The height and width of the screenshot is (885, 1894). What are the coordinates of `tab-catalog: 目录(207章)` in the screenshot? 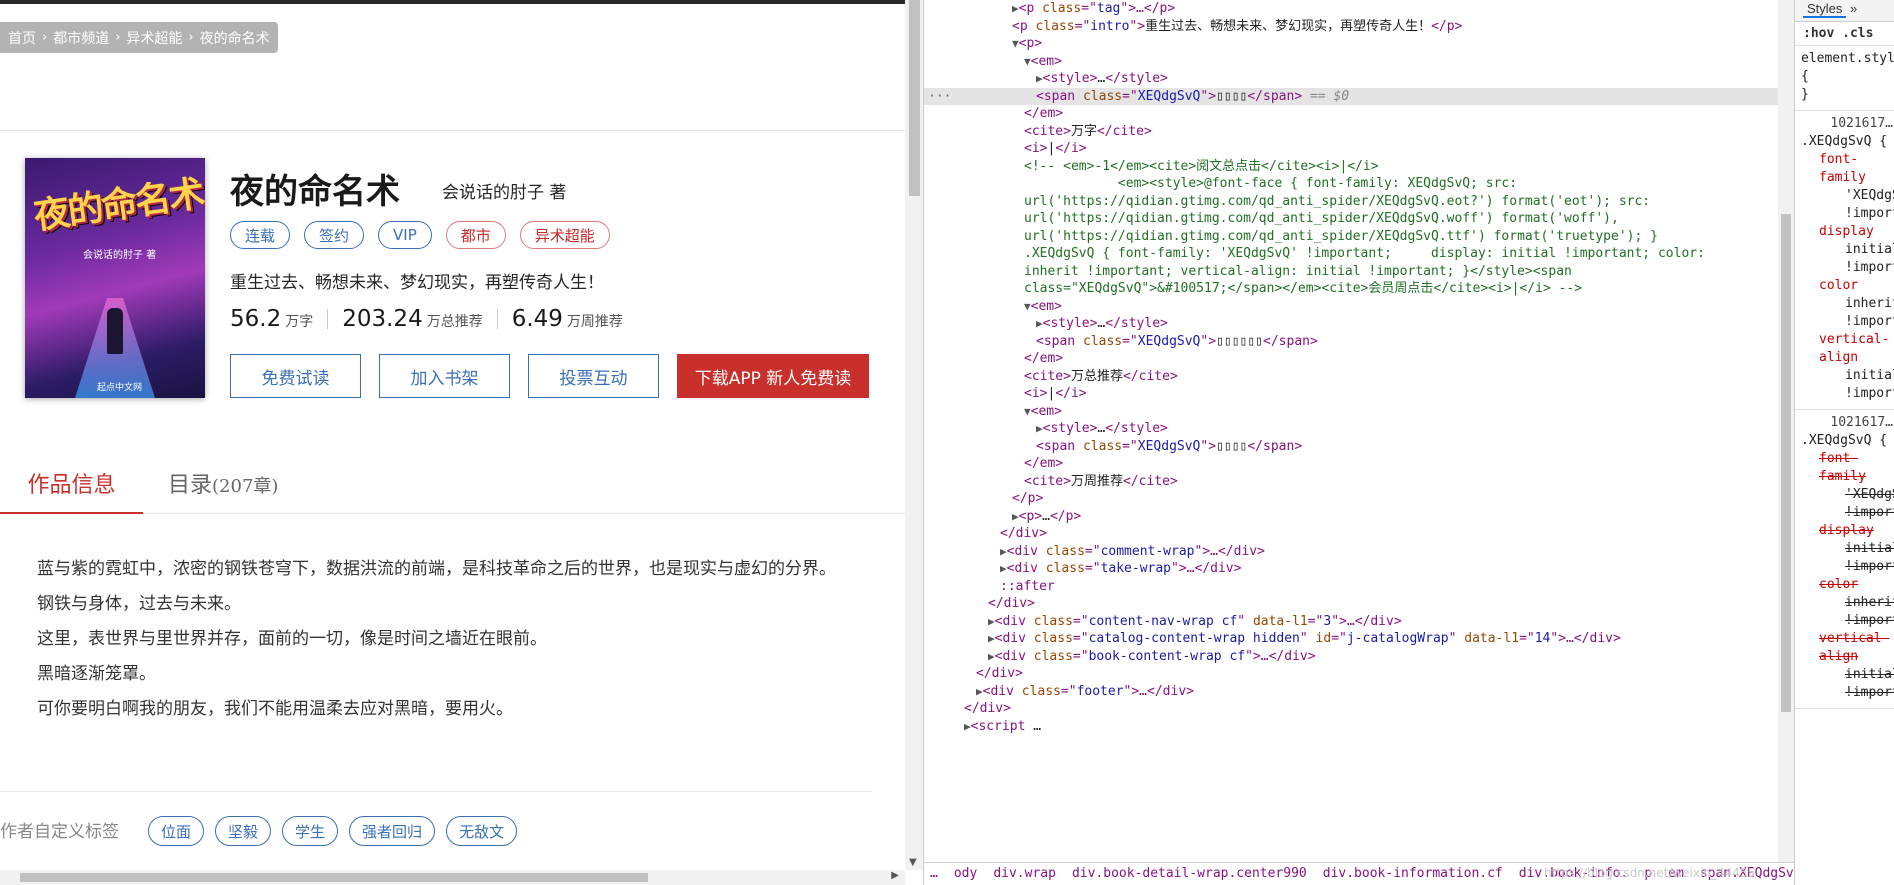 It's located at (223, 486).